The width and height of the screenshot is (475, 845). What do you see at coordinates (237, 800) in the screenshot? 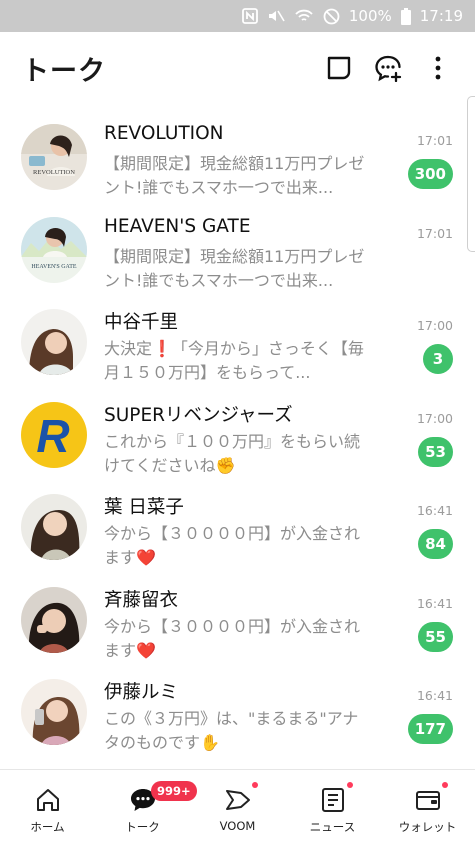
I see `voom-icon` at bounding box center [237, 800].